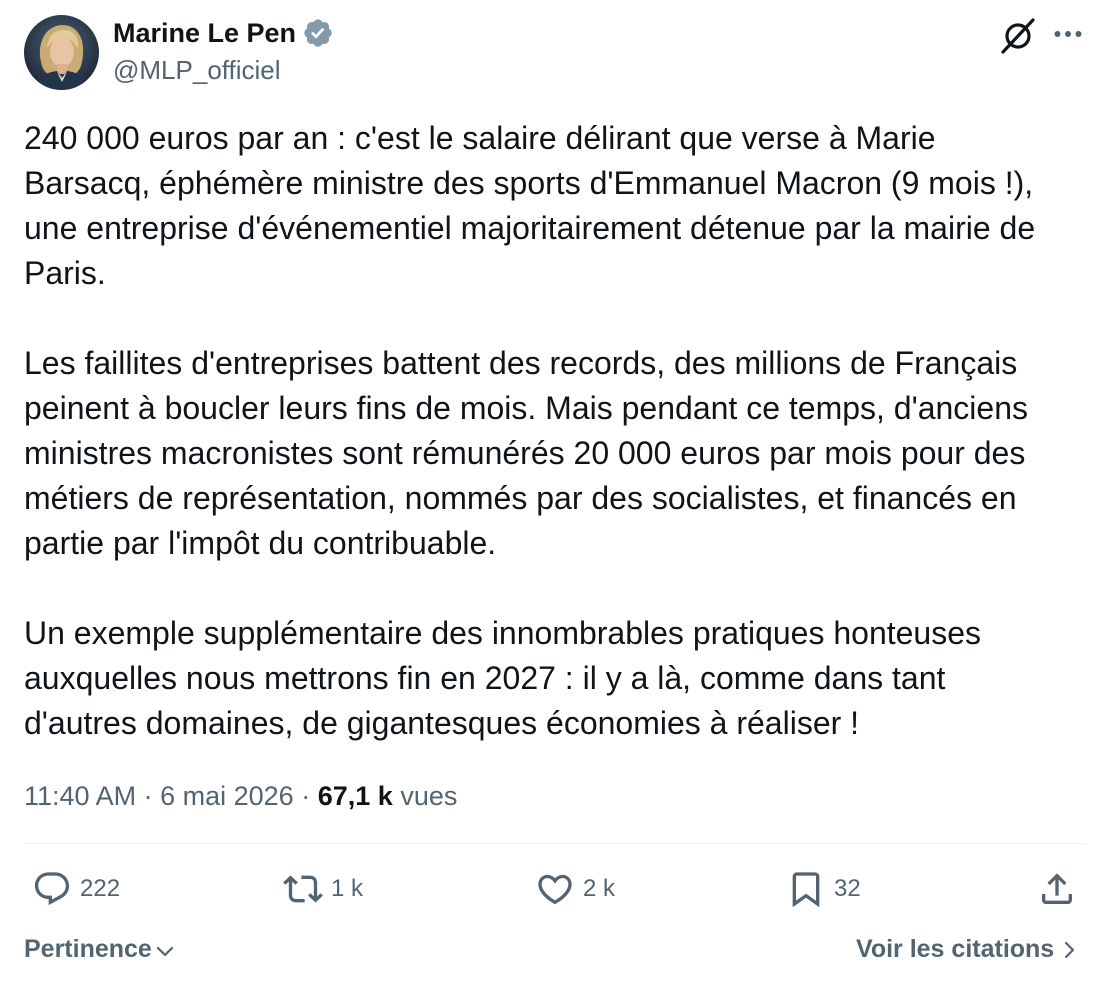 The height and width of the screenshot is (984, 1111). Describe the element at coordinates (599, 888) in the screenshot. I see `like-count: 2 k` at that location.